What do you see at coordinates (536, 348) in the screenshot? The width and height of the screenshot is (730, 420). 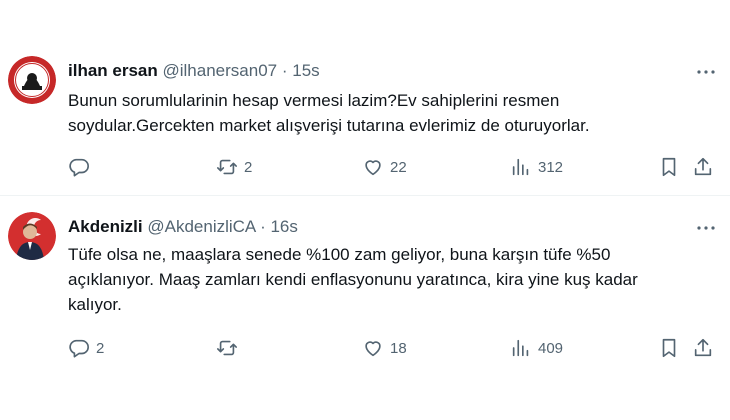 I see `views-button: 409` at bounding box center [536, 348].